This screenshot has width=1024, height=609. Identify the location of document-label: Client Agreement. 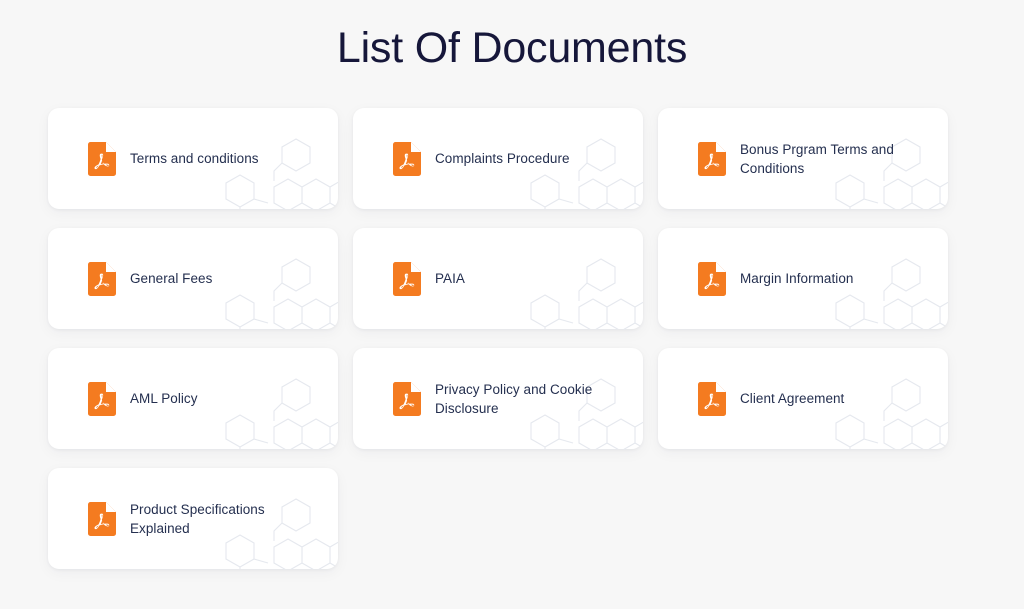
(792, 398).